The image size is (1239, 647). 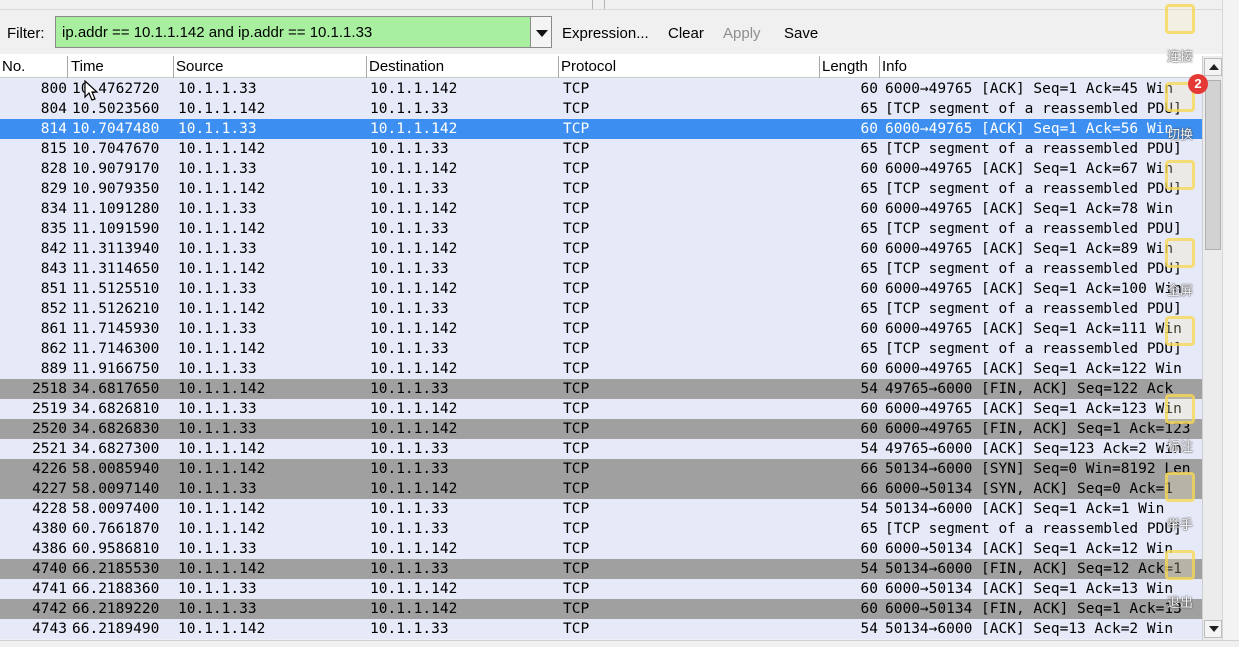 I want to click on column-header-destination: Destination, so click(x=463, y=67).